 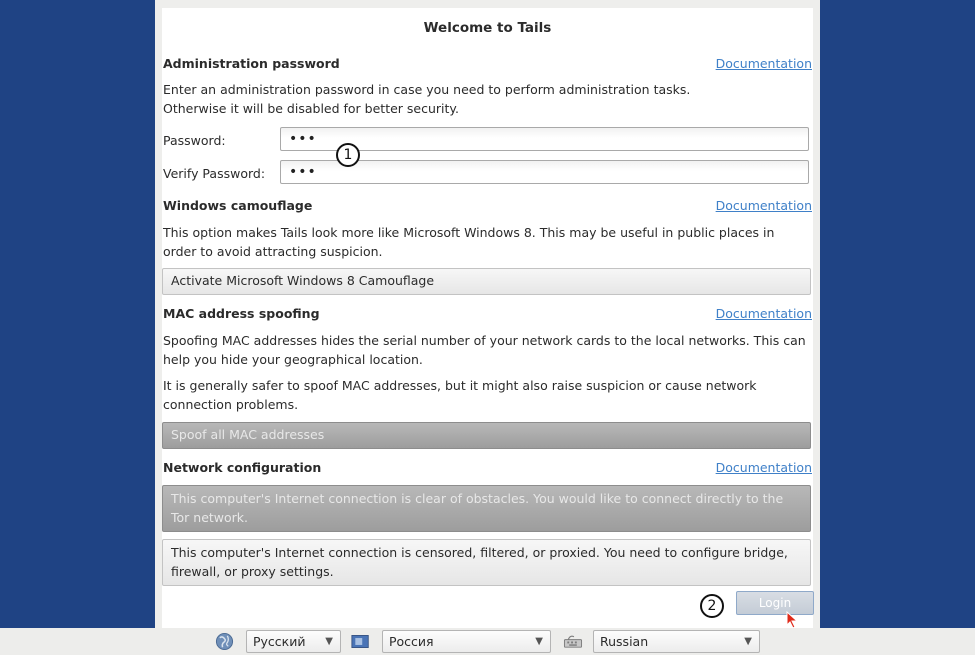 What do you see at coordinates (348, 155) in the screenshot?
I see `annotation-marker-1: 1` at bounding box center [348, 155].